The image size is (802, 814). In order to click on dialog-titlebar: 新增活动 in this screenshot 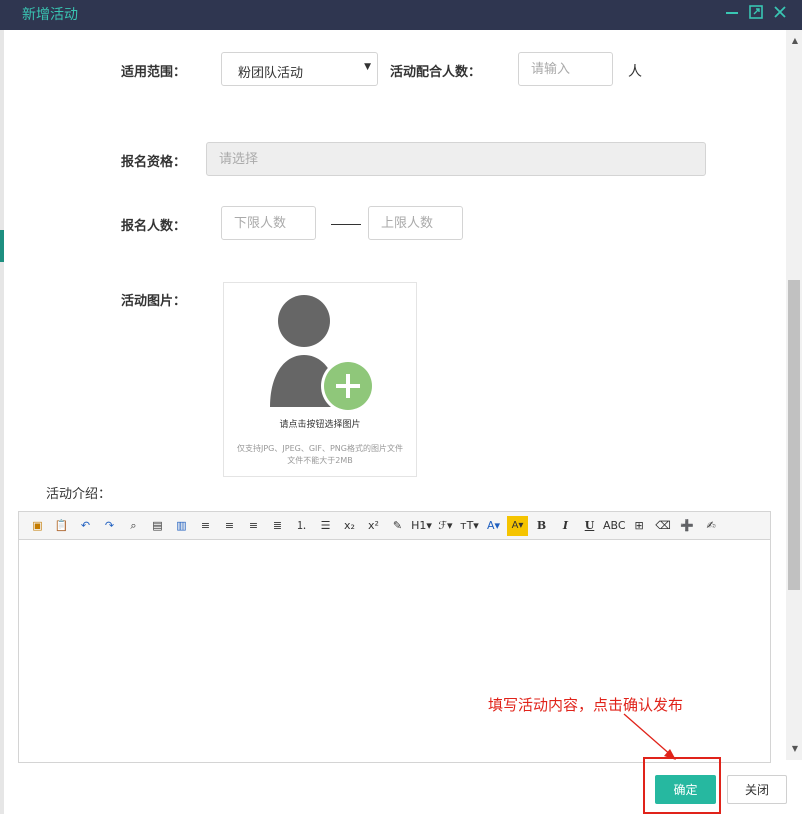, I will do `click(401, 15)`.